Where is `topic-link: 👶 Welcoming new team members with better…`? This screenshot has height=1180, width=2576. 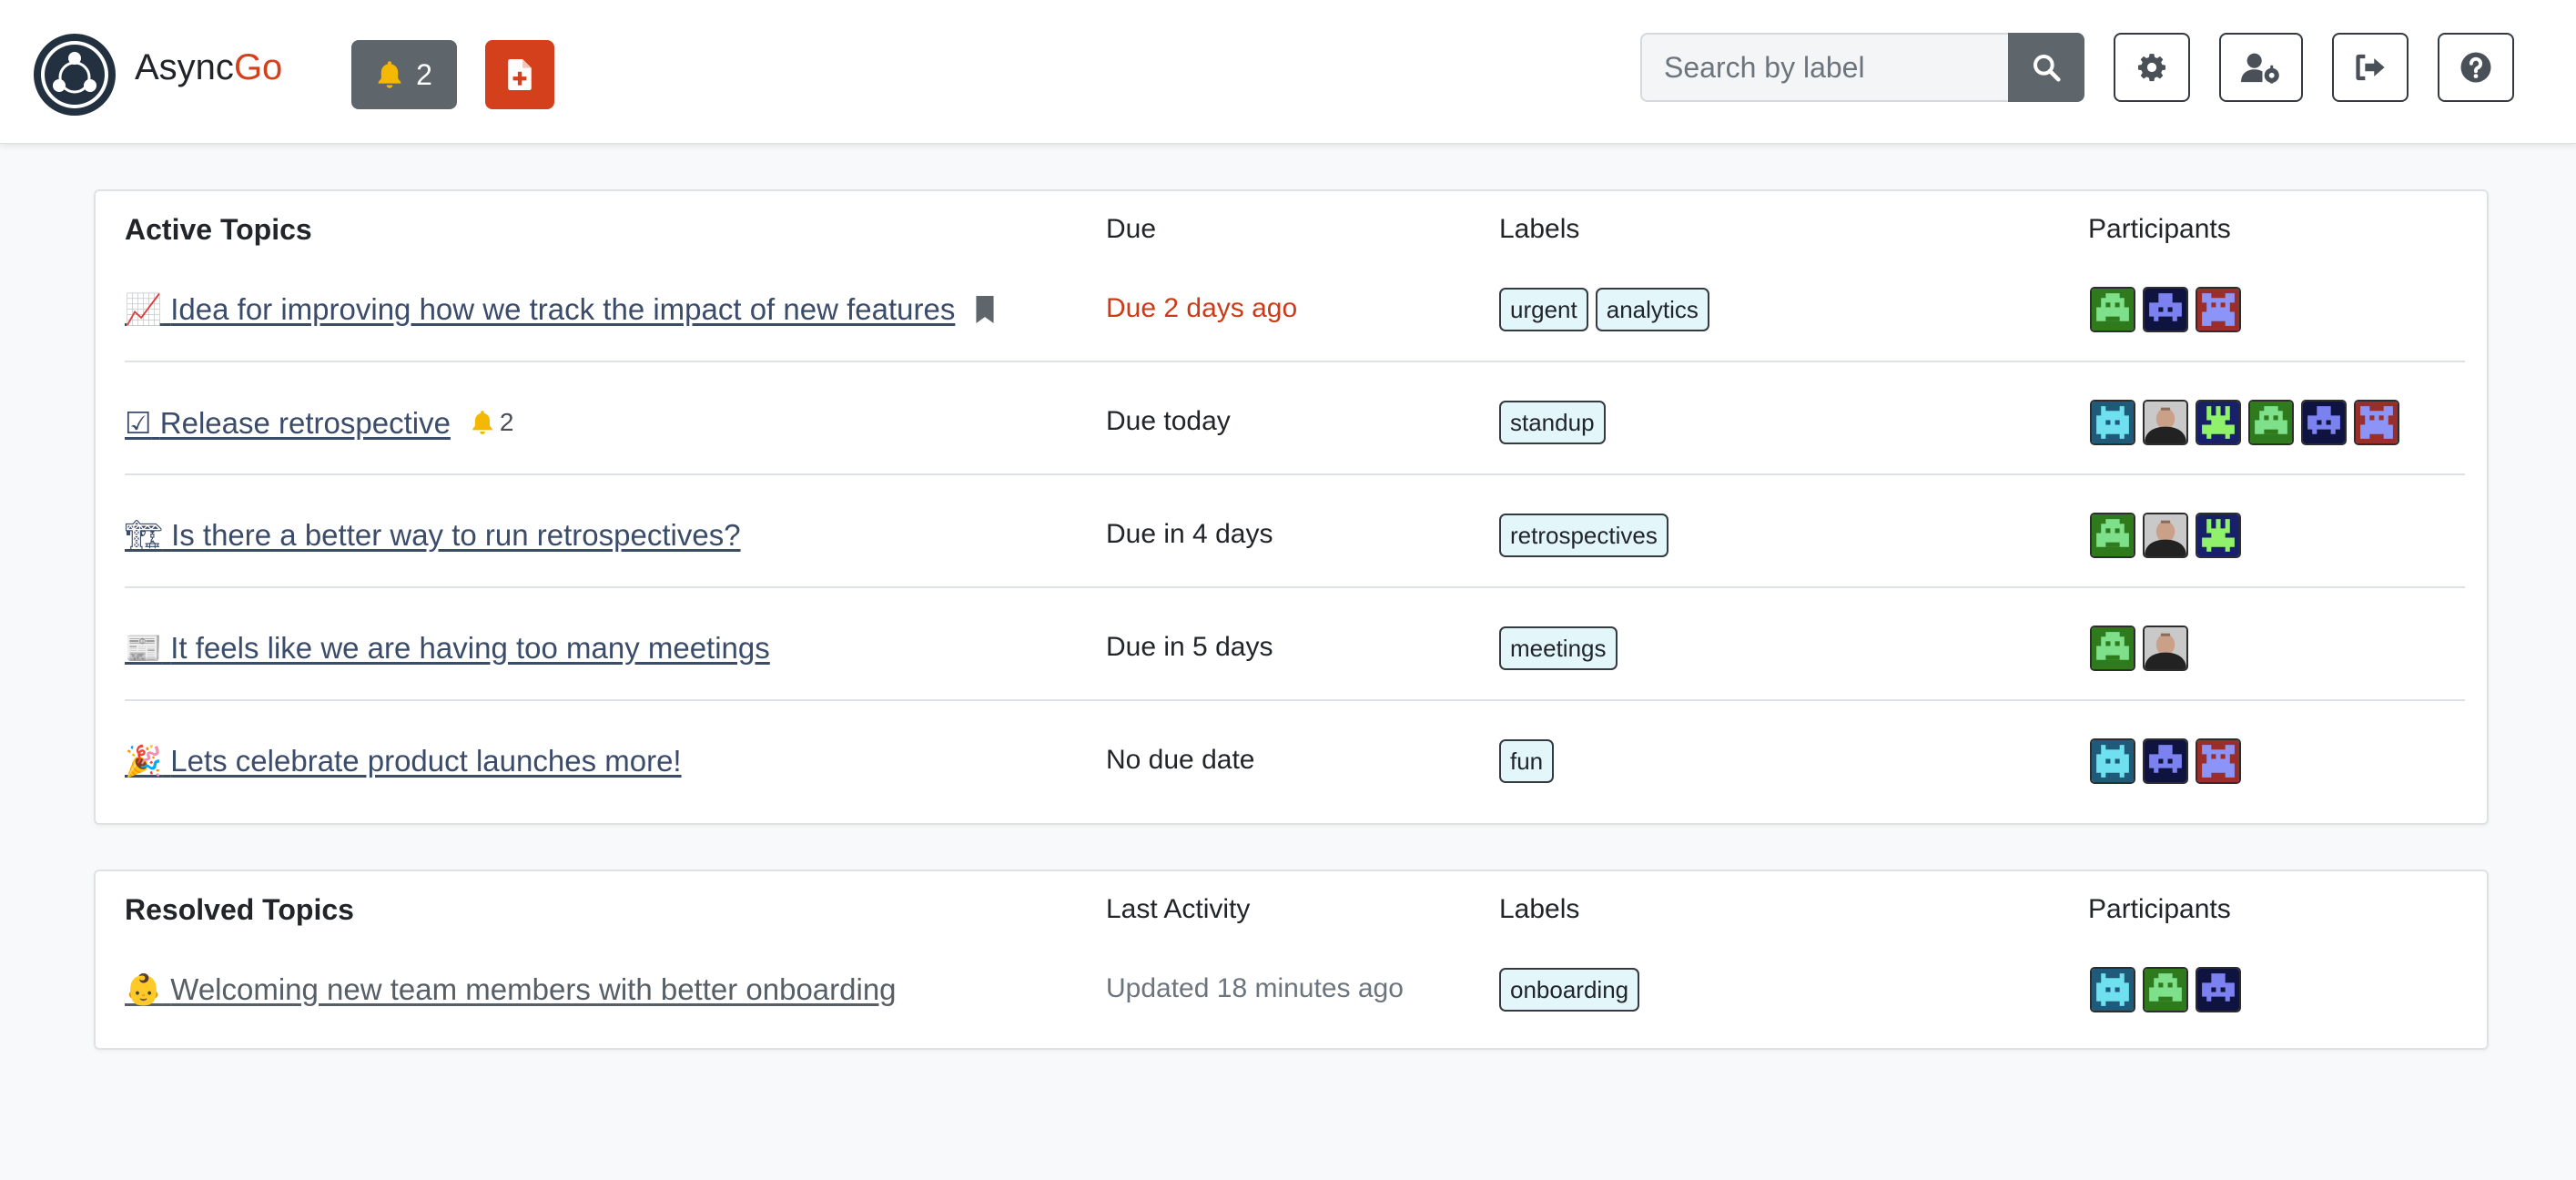 topic-link: 👶 Welcoming new team members with better… is located at coordinates (511, 990).